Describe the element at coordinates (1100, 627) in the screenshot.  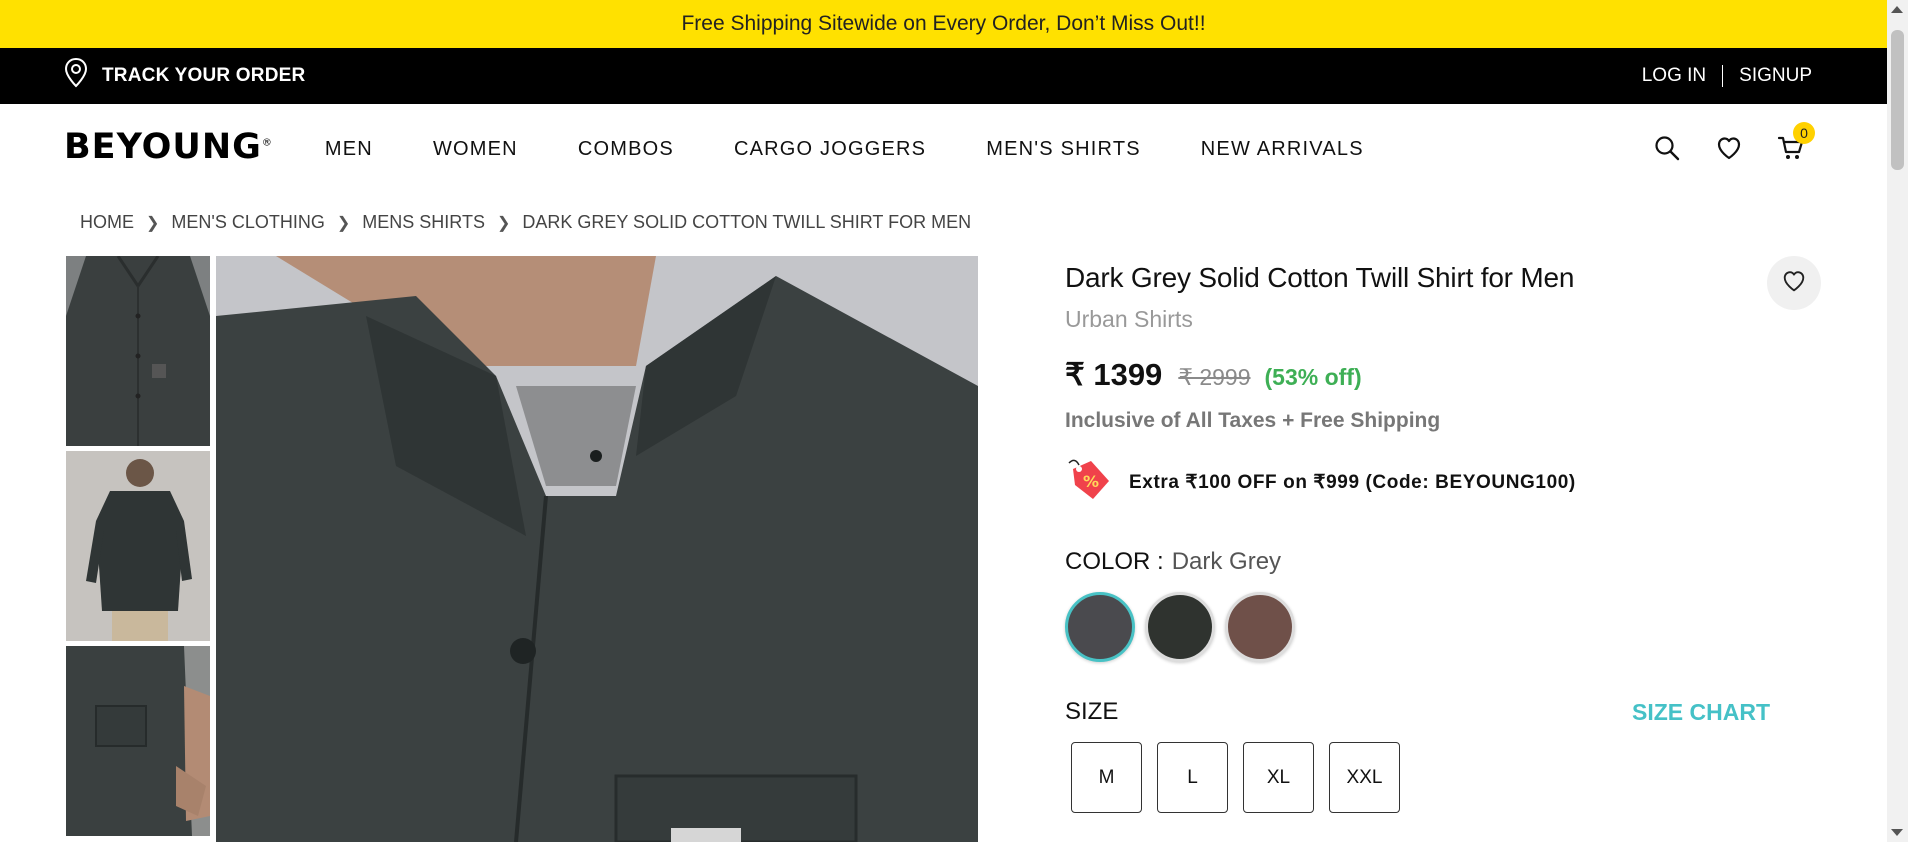
I see `swatch-dark-grey` at that location.